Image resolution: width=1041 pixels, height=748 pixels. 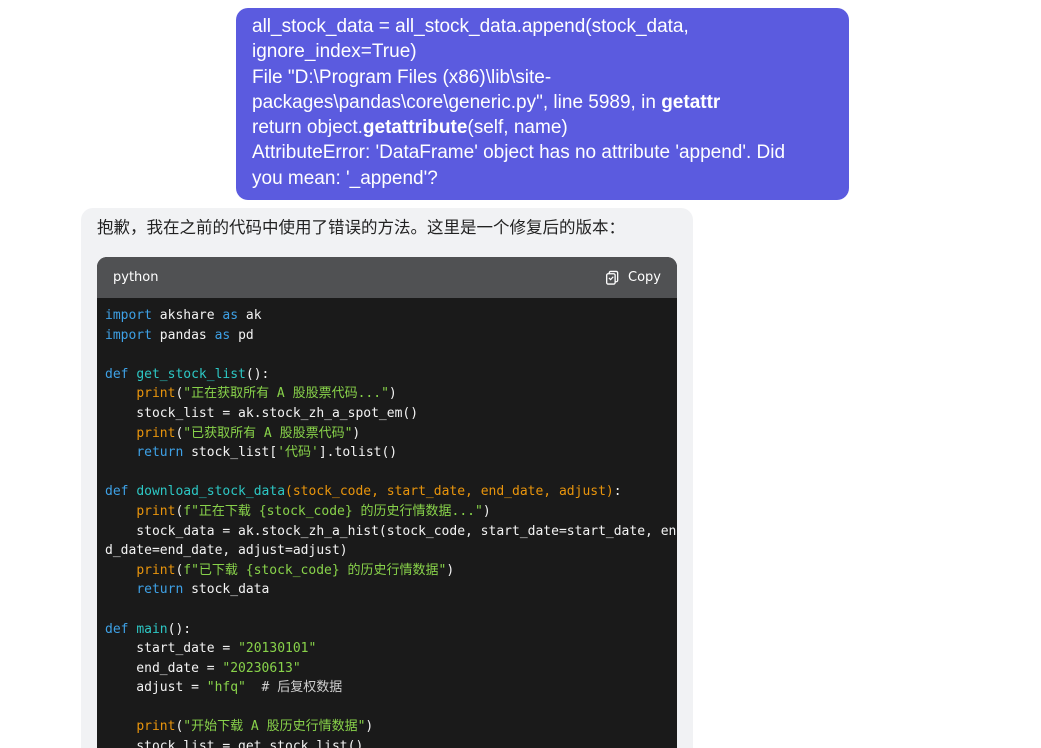 What do you see at coordinates (333, 511) in the screenshot?
I see `code-token: f"正在下载 {stock_code} 的历史行情数据..."` at bounding box center [333, 511].